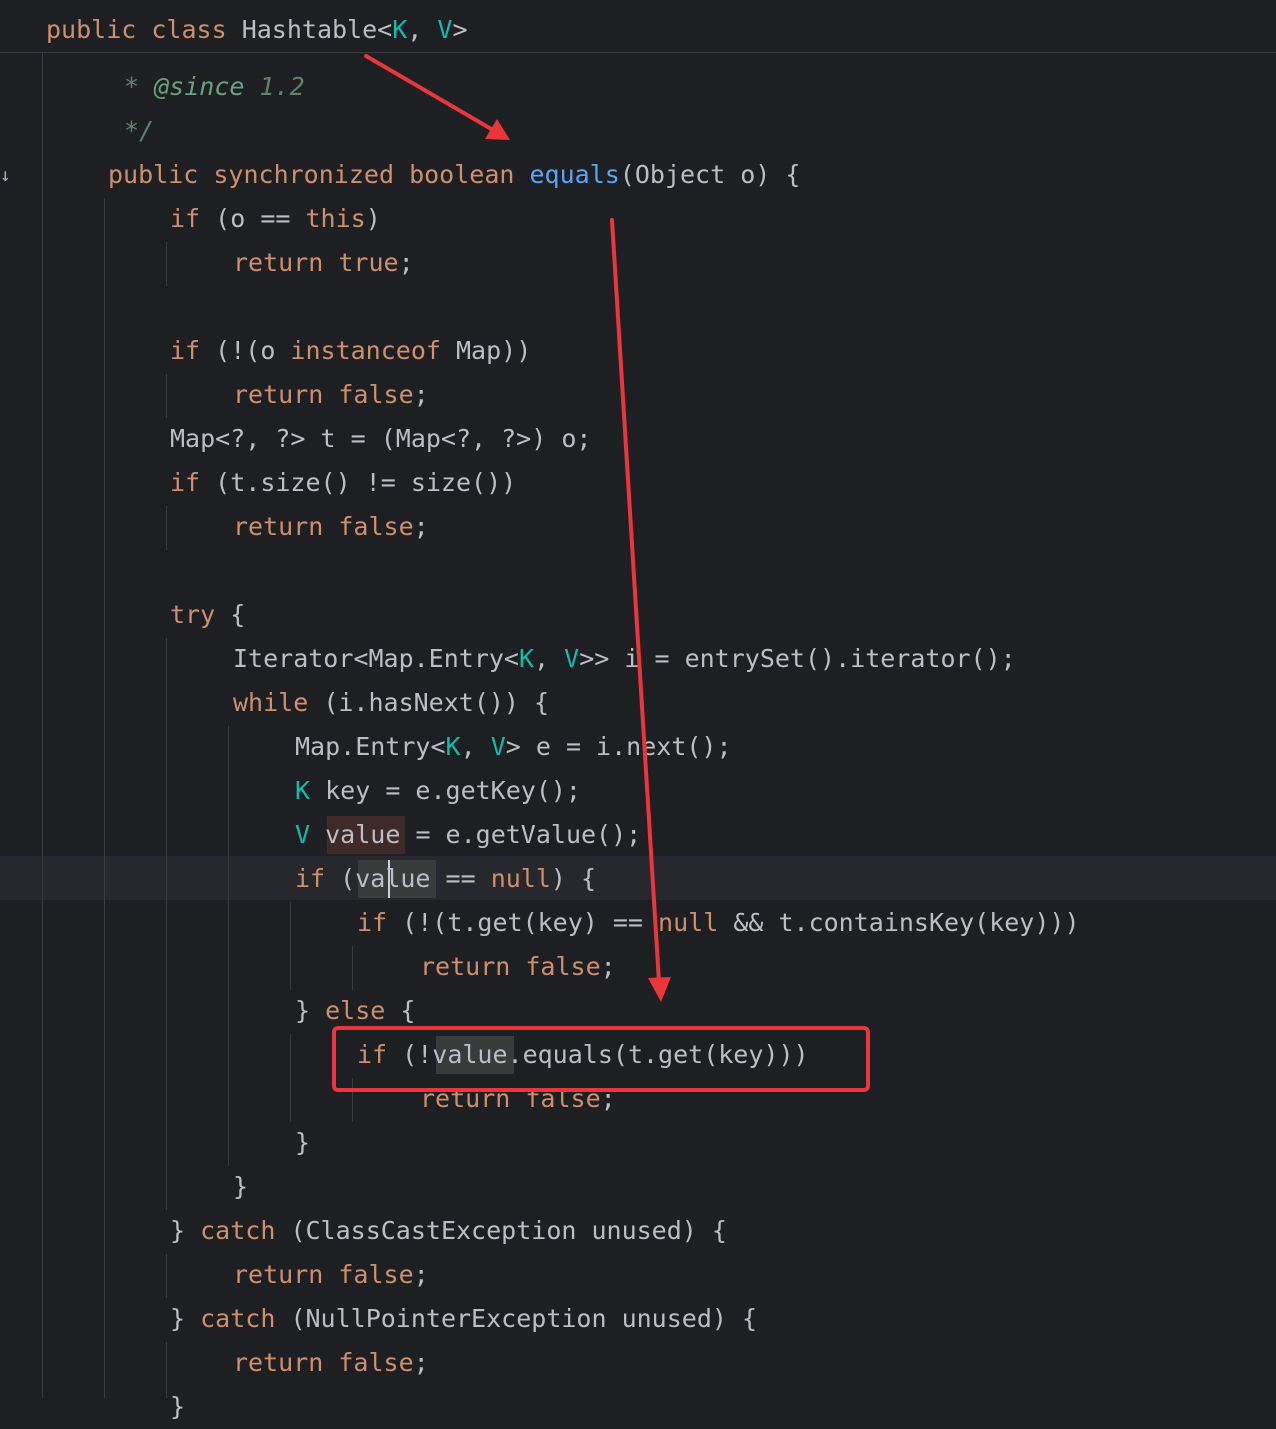 The height and width of the screenshot is (1429, 1276). What do you see at coordinates (448, 1230) in the screenshot?
I see `code-line: } catch (ClassCastException unused) {` at bounding box center [448, 1230].